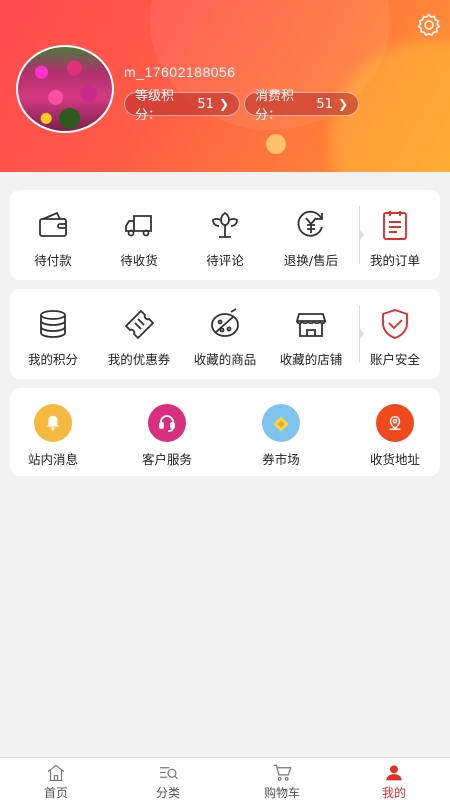 The width and height of the screenshot is (450, 800). Describe the element at coordinates (169, 773) in the screenshot. I see `category-search-icon` at that location.